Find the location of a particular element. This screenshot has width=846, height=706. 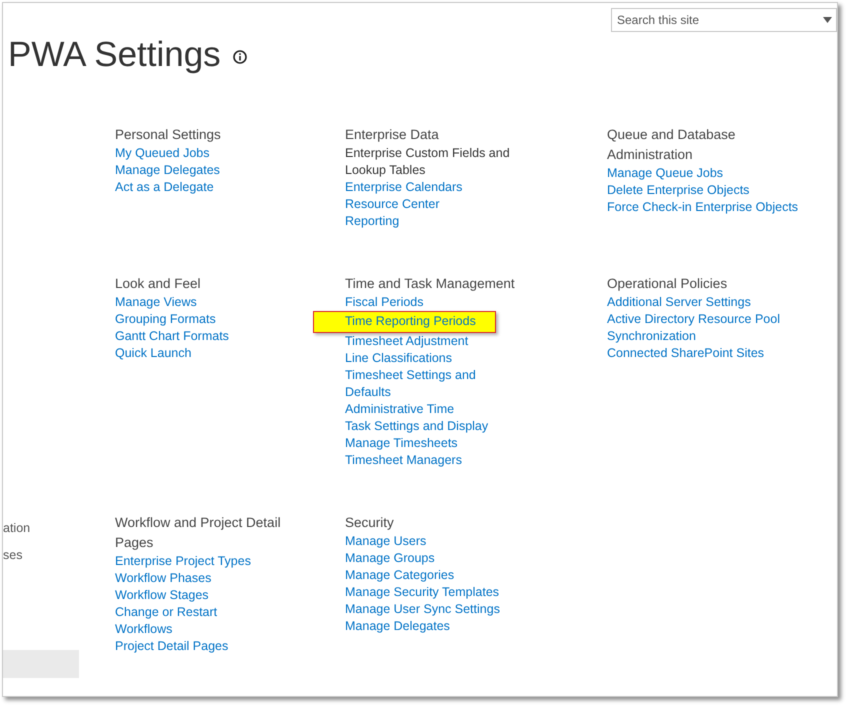

settings-link: Enterprise Calendars is located at coordinates (403, 187).